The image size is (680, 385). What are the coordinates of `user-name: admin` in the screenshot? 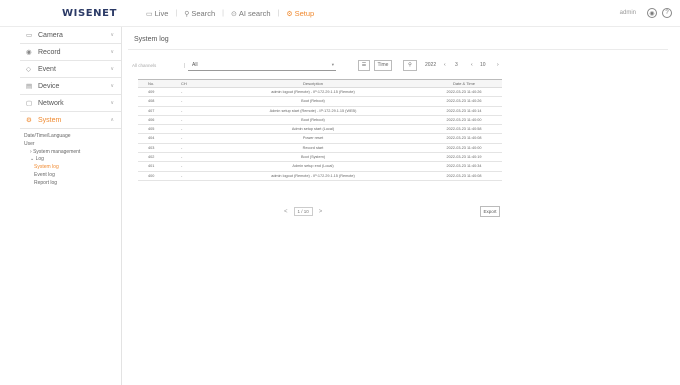 It's located at (628, 13).